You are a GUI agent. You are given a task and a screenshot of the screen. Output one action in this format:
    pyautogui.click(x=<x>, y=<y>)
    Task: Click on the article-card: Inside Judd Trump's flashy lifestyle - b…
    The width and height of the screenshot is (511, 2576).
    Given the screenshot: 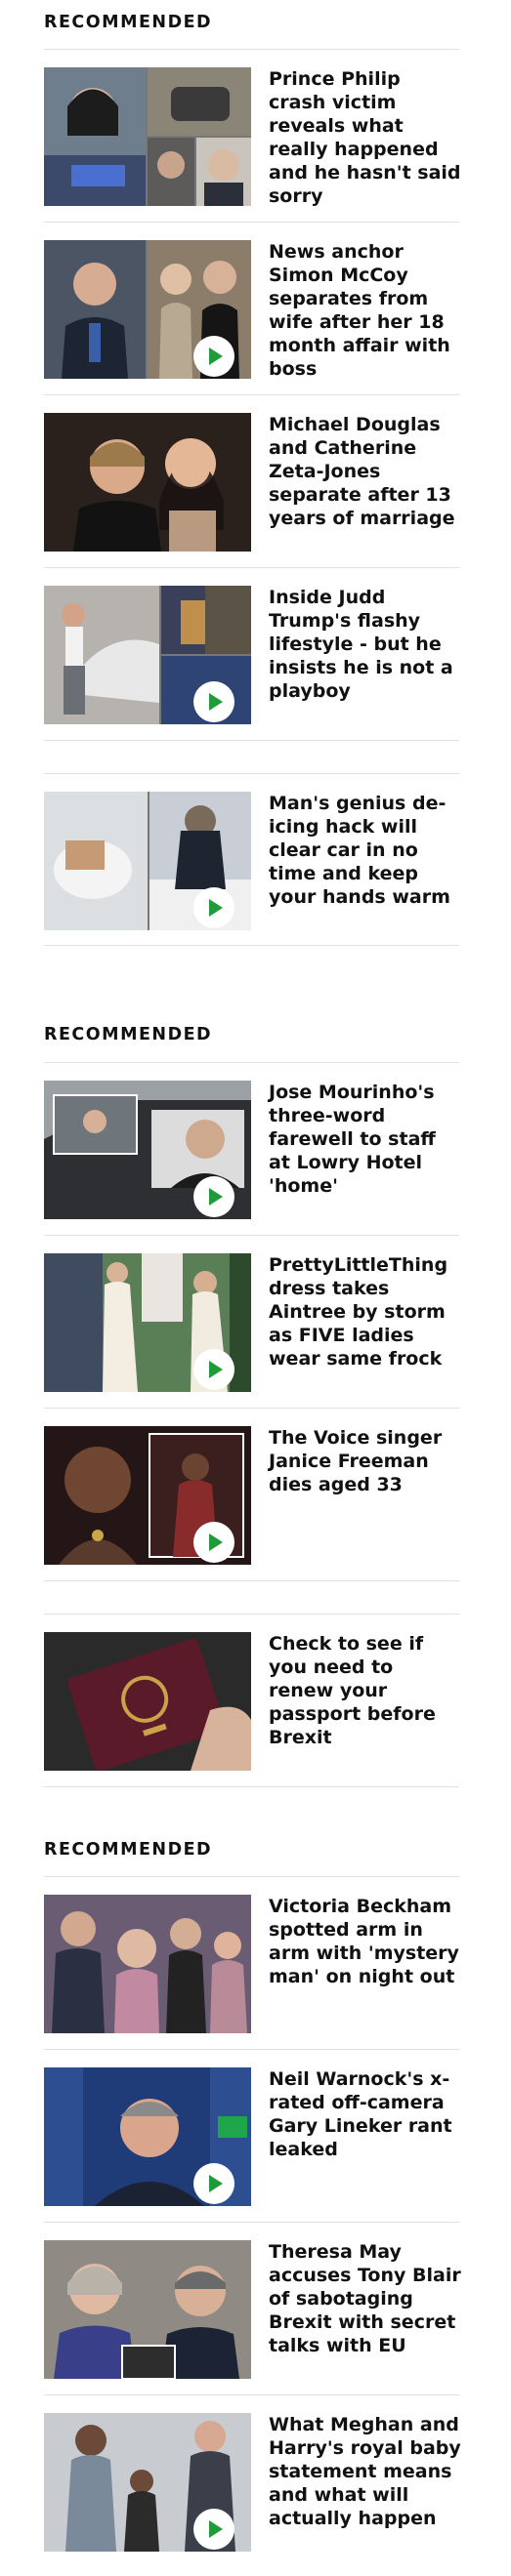 What is the action you would take?
    pyautogui.click(x=251, y=656)
    